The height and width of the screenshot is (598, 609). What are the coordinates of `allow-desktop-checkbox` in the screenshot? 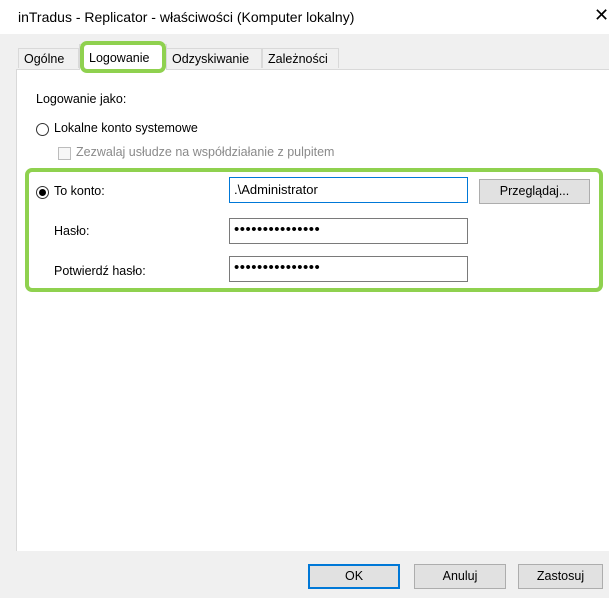 It's located at (64, 153).